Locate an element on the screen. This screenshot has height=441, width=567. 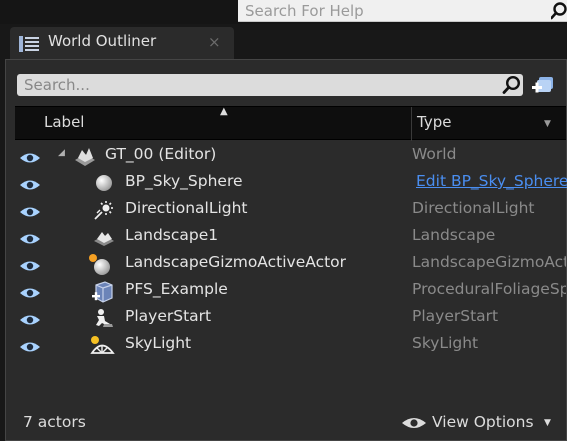
sort-ascending-icon: ▲ is located at coordinates (224, 111).